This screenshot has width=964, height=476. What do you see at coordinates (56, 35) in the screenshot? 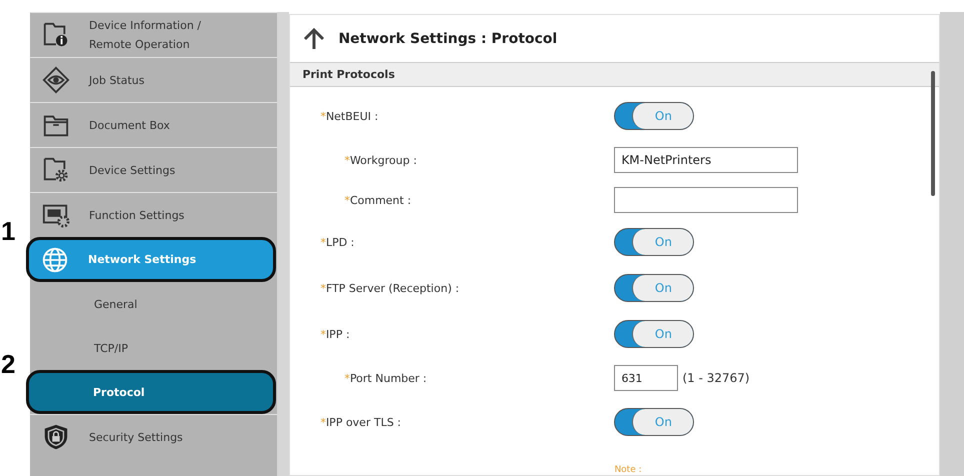
I see `folder-info-icon` at bounding box center [56, 35].